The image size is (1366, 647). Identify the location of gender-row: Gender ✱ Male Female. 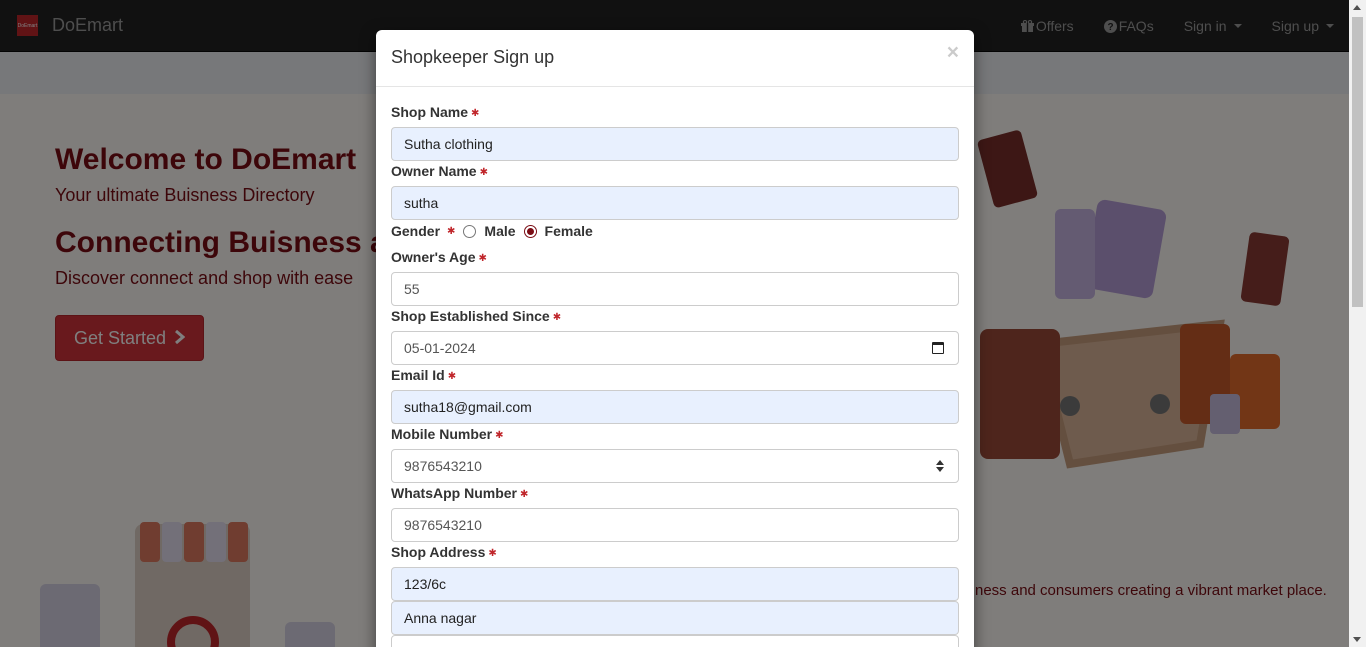
(492, 231).